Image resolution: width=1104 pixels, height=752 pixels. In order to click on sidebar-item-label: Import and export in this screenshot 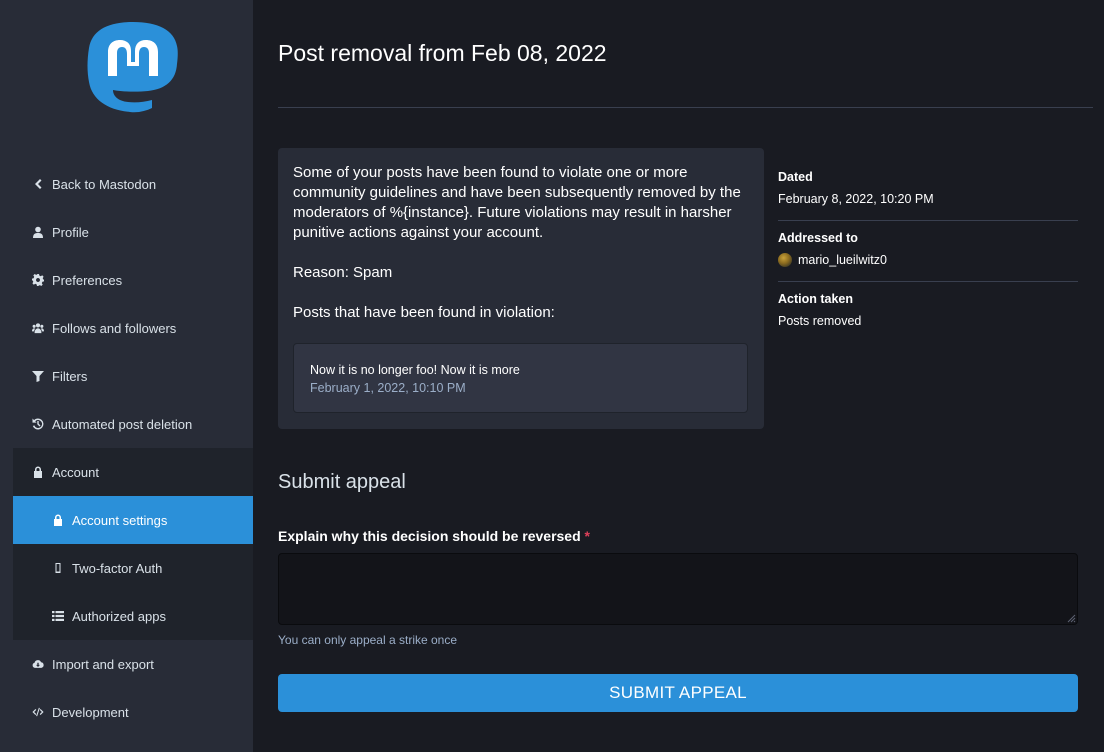, I will do `click(103, 664)`.